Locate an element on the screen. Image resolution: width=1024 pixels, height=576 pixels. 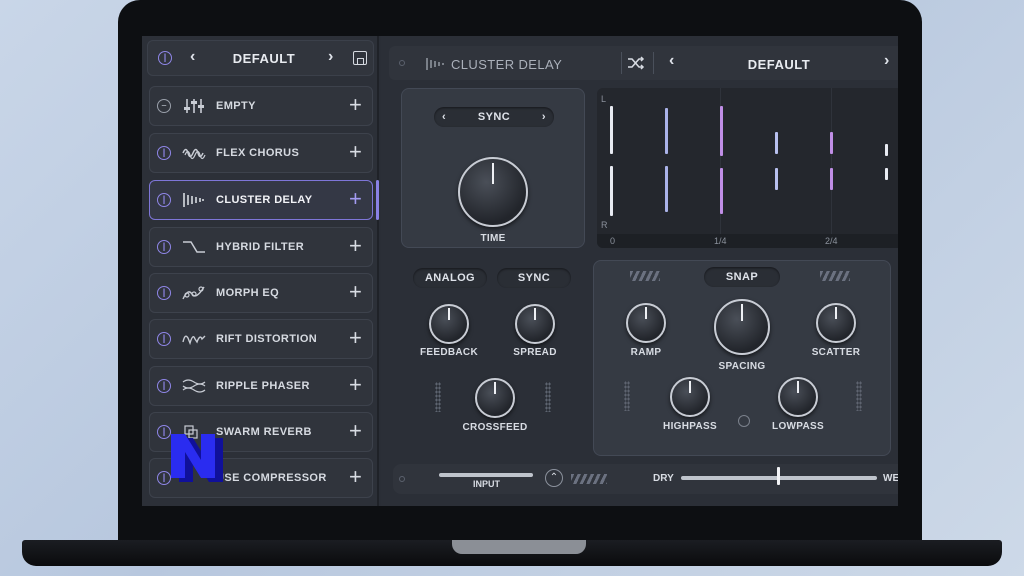
sidebar-item-morph-eq: | MORPH EQ + is located at coordinates (261, 293).